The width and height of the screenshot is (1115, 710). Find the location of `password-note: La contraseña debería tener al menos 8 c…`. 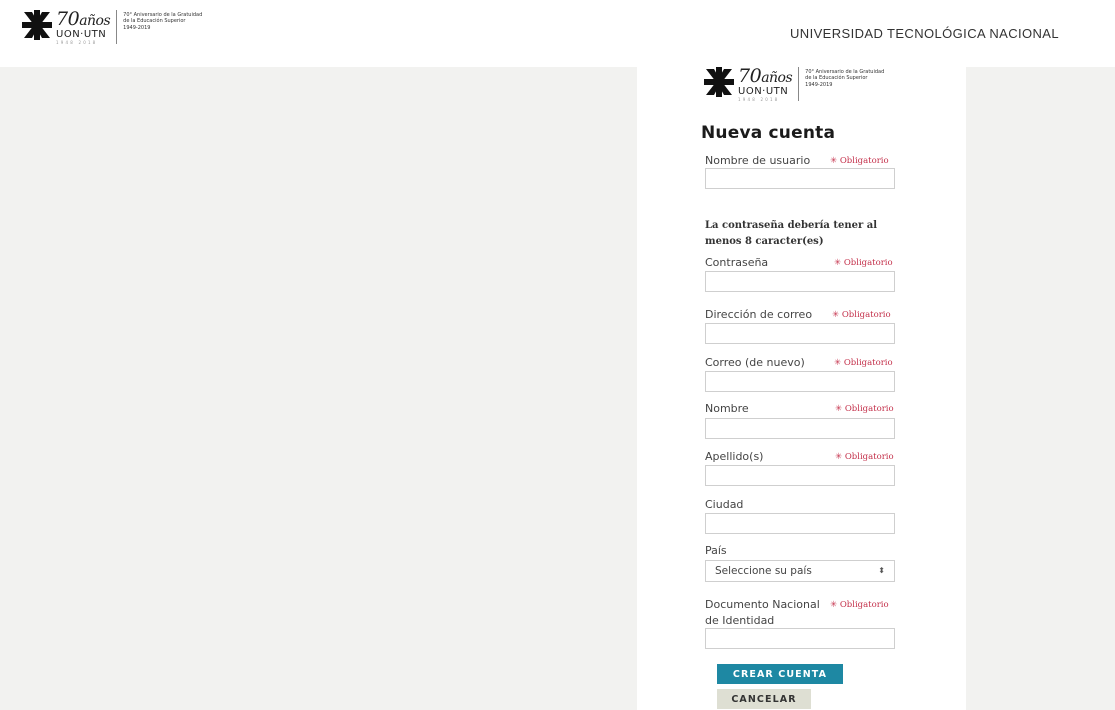

password-note: La contraseña debería tener al menos 8 c… is located at coordinates (791, 233).